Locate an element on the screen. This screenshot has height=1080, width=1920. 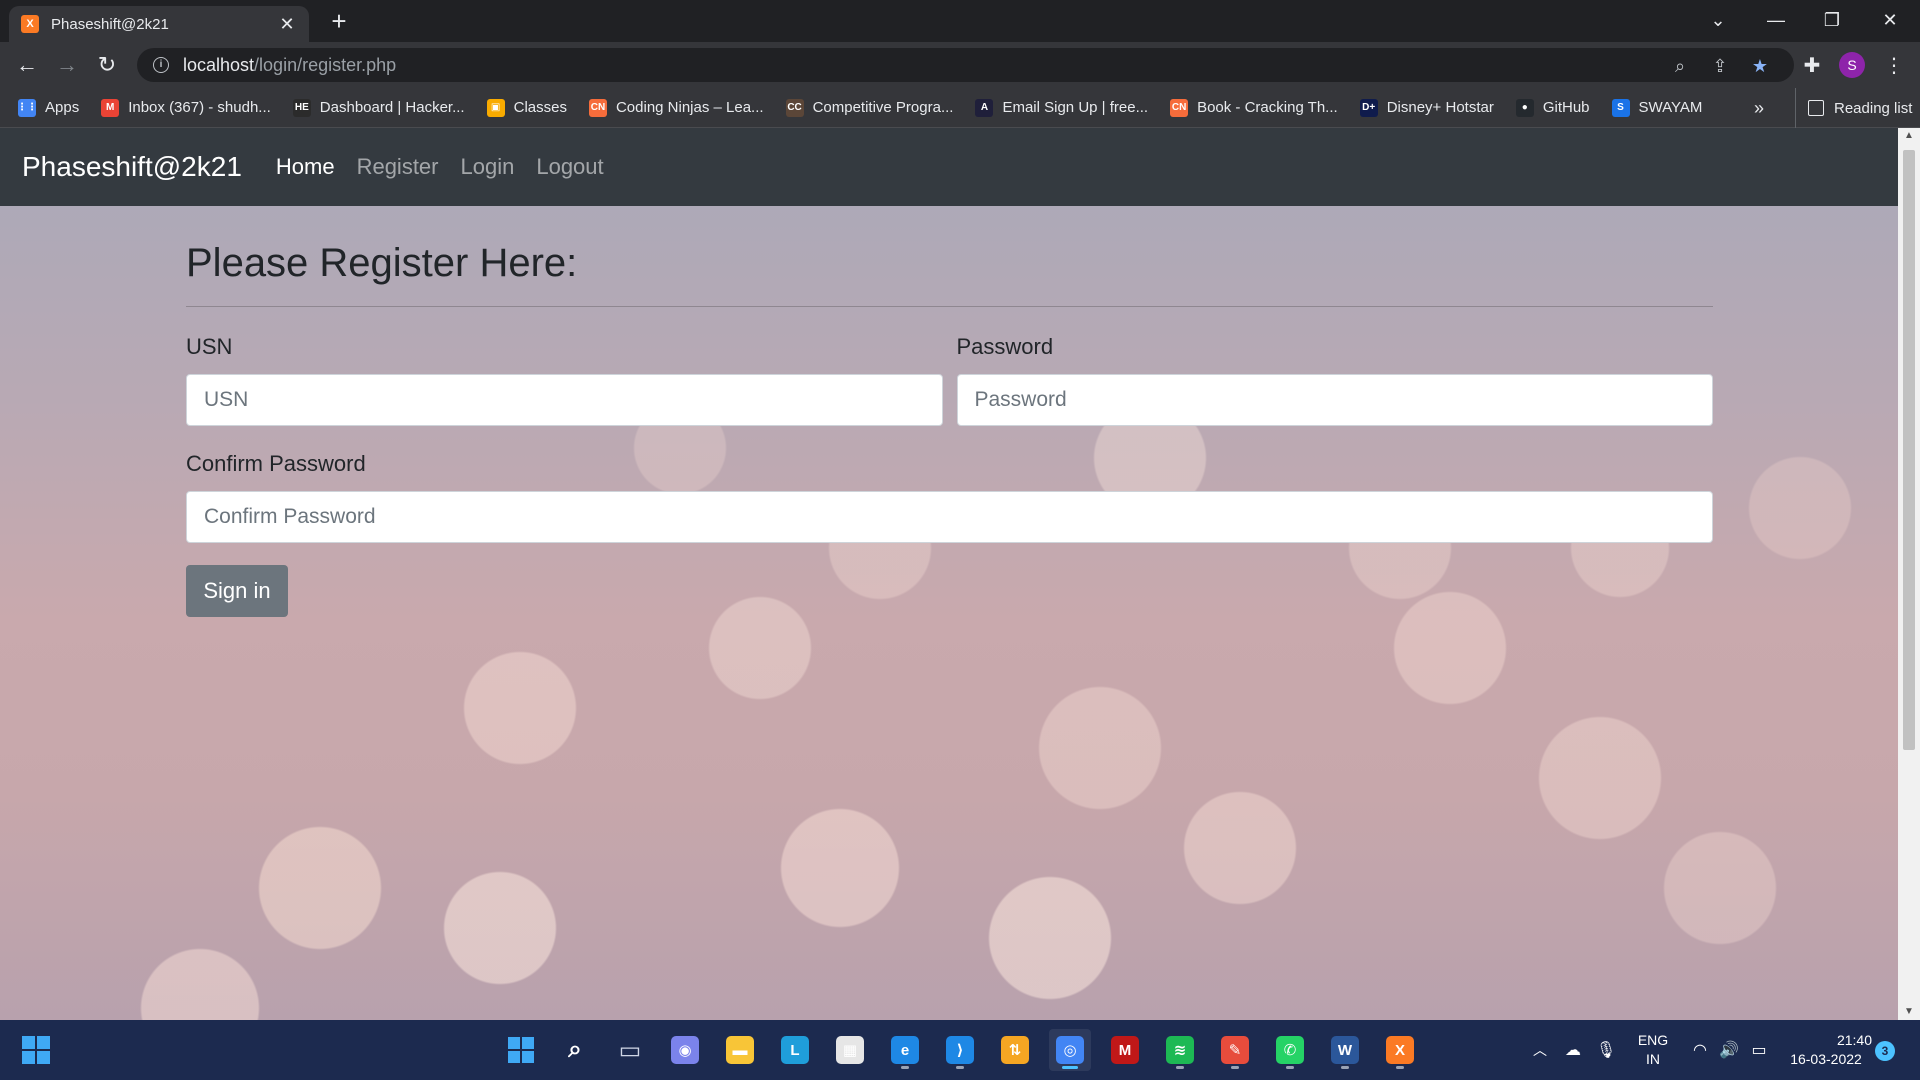
taskbar-git: ⇅ is located at coordinates (1015, 1050).